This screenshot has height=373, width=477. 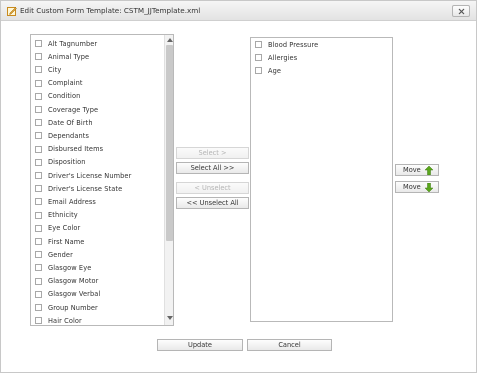 What do you see at coordinates (412, 170) in the screenshot?
I see `move-up-label: Move` at bounding box center [412, 170].